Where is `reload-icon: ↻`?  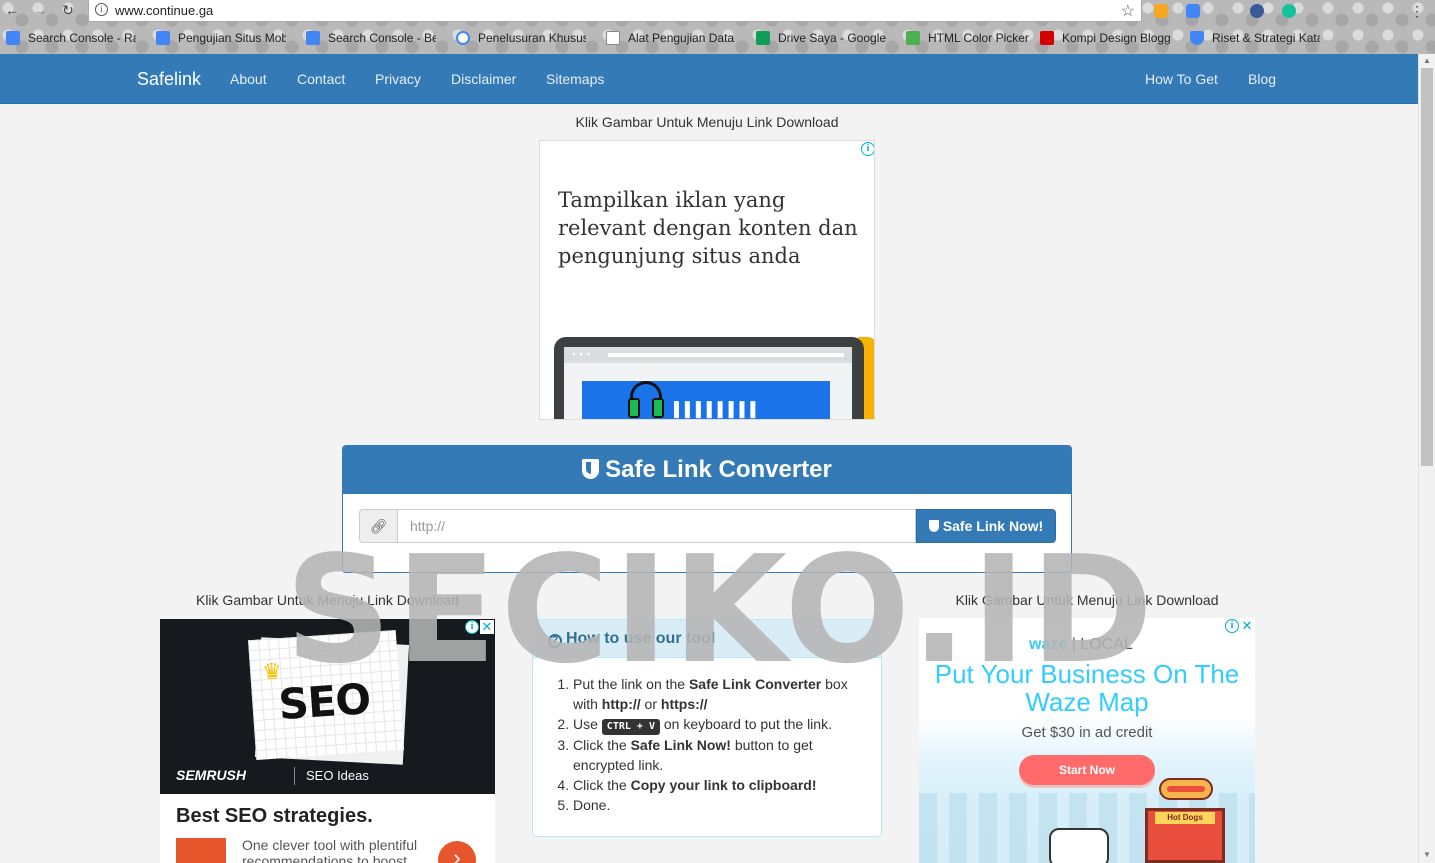 reload-icon: ↻ is located at coordinates (68, 10).